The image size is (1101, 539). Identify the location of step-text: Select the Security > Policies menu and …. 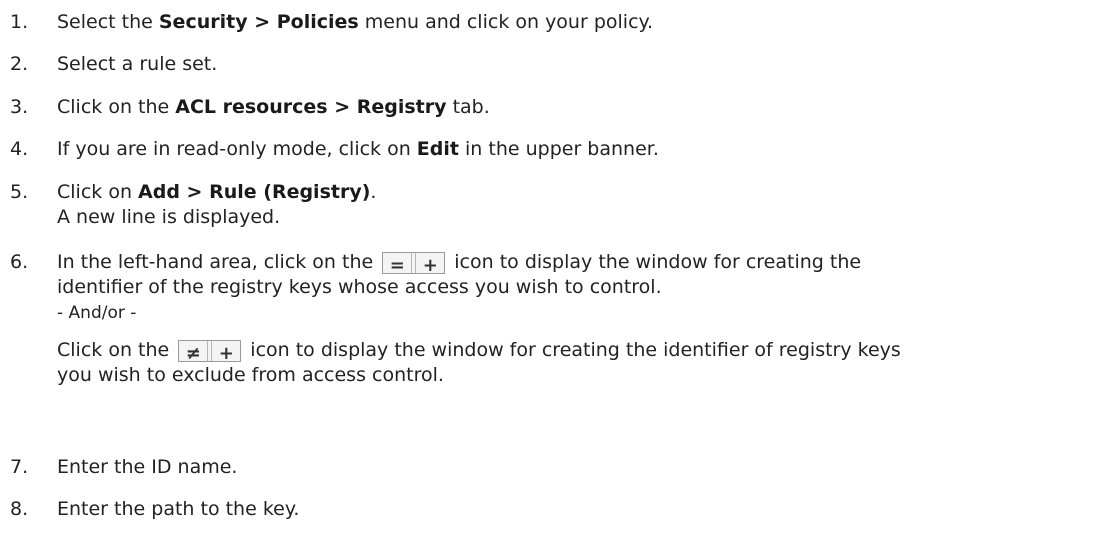
(355, 22).